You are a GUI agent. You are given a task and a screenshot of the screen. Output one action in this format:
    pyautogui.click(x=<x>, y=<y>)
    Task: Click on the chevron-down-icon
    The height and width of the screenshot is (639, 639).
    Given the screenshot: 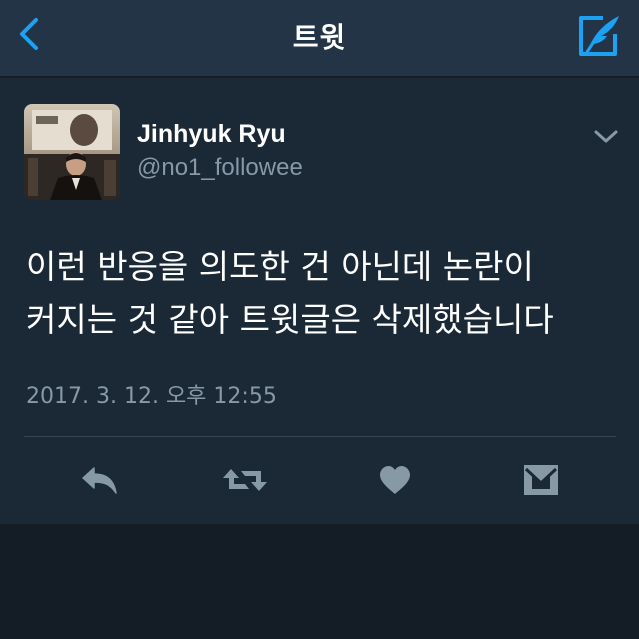 What is the action you would take?
    pyautogui.click(x=606, y=136)
    